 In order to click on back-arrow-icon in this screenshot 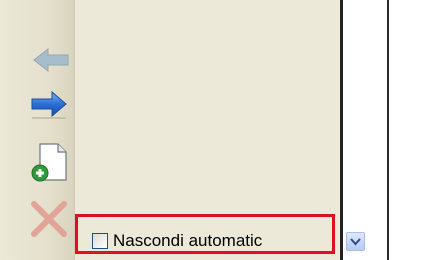, I will do `click(51, 60)`.